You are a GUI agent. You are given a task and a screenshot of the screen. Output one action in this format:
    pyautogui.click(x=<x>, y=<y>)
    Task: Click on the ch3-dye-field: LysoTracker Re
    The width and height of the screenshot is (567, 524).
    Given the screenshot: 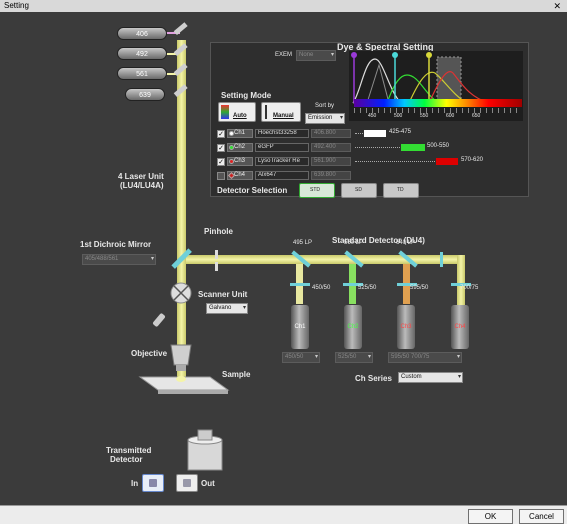 What is the action you would take?
    pyautogui.click(x=282, y=161)
    